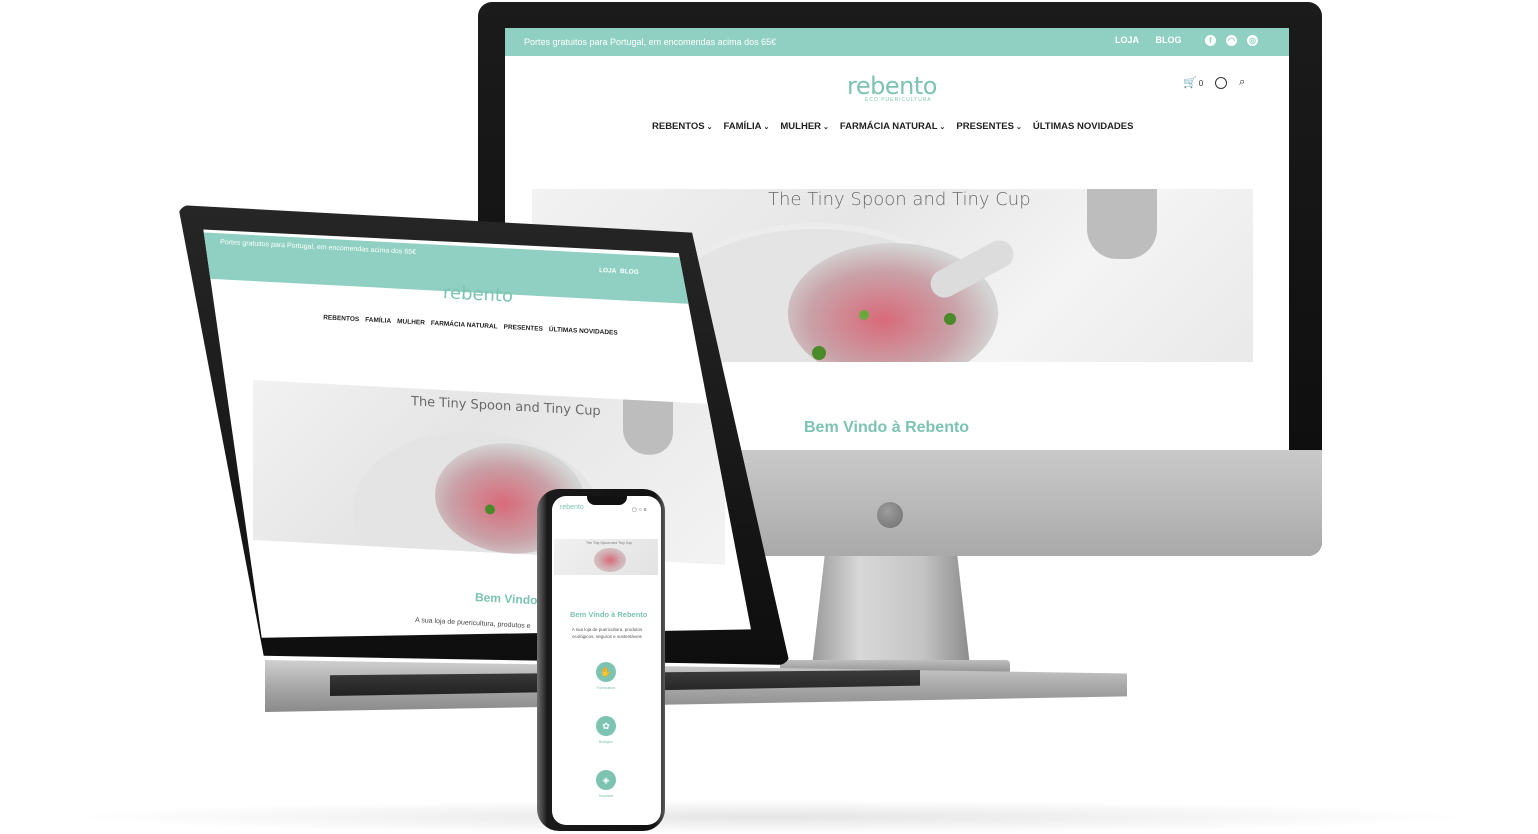  I want to click on monitor-stand, so click(891, 611).